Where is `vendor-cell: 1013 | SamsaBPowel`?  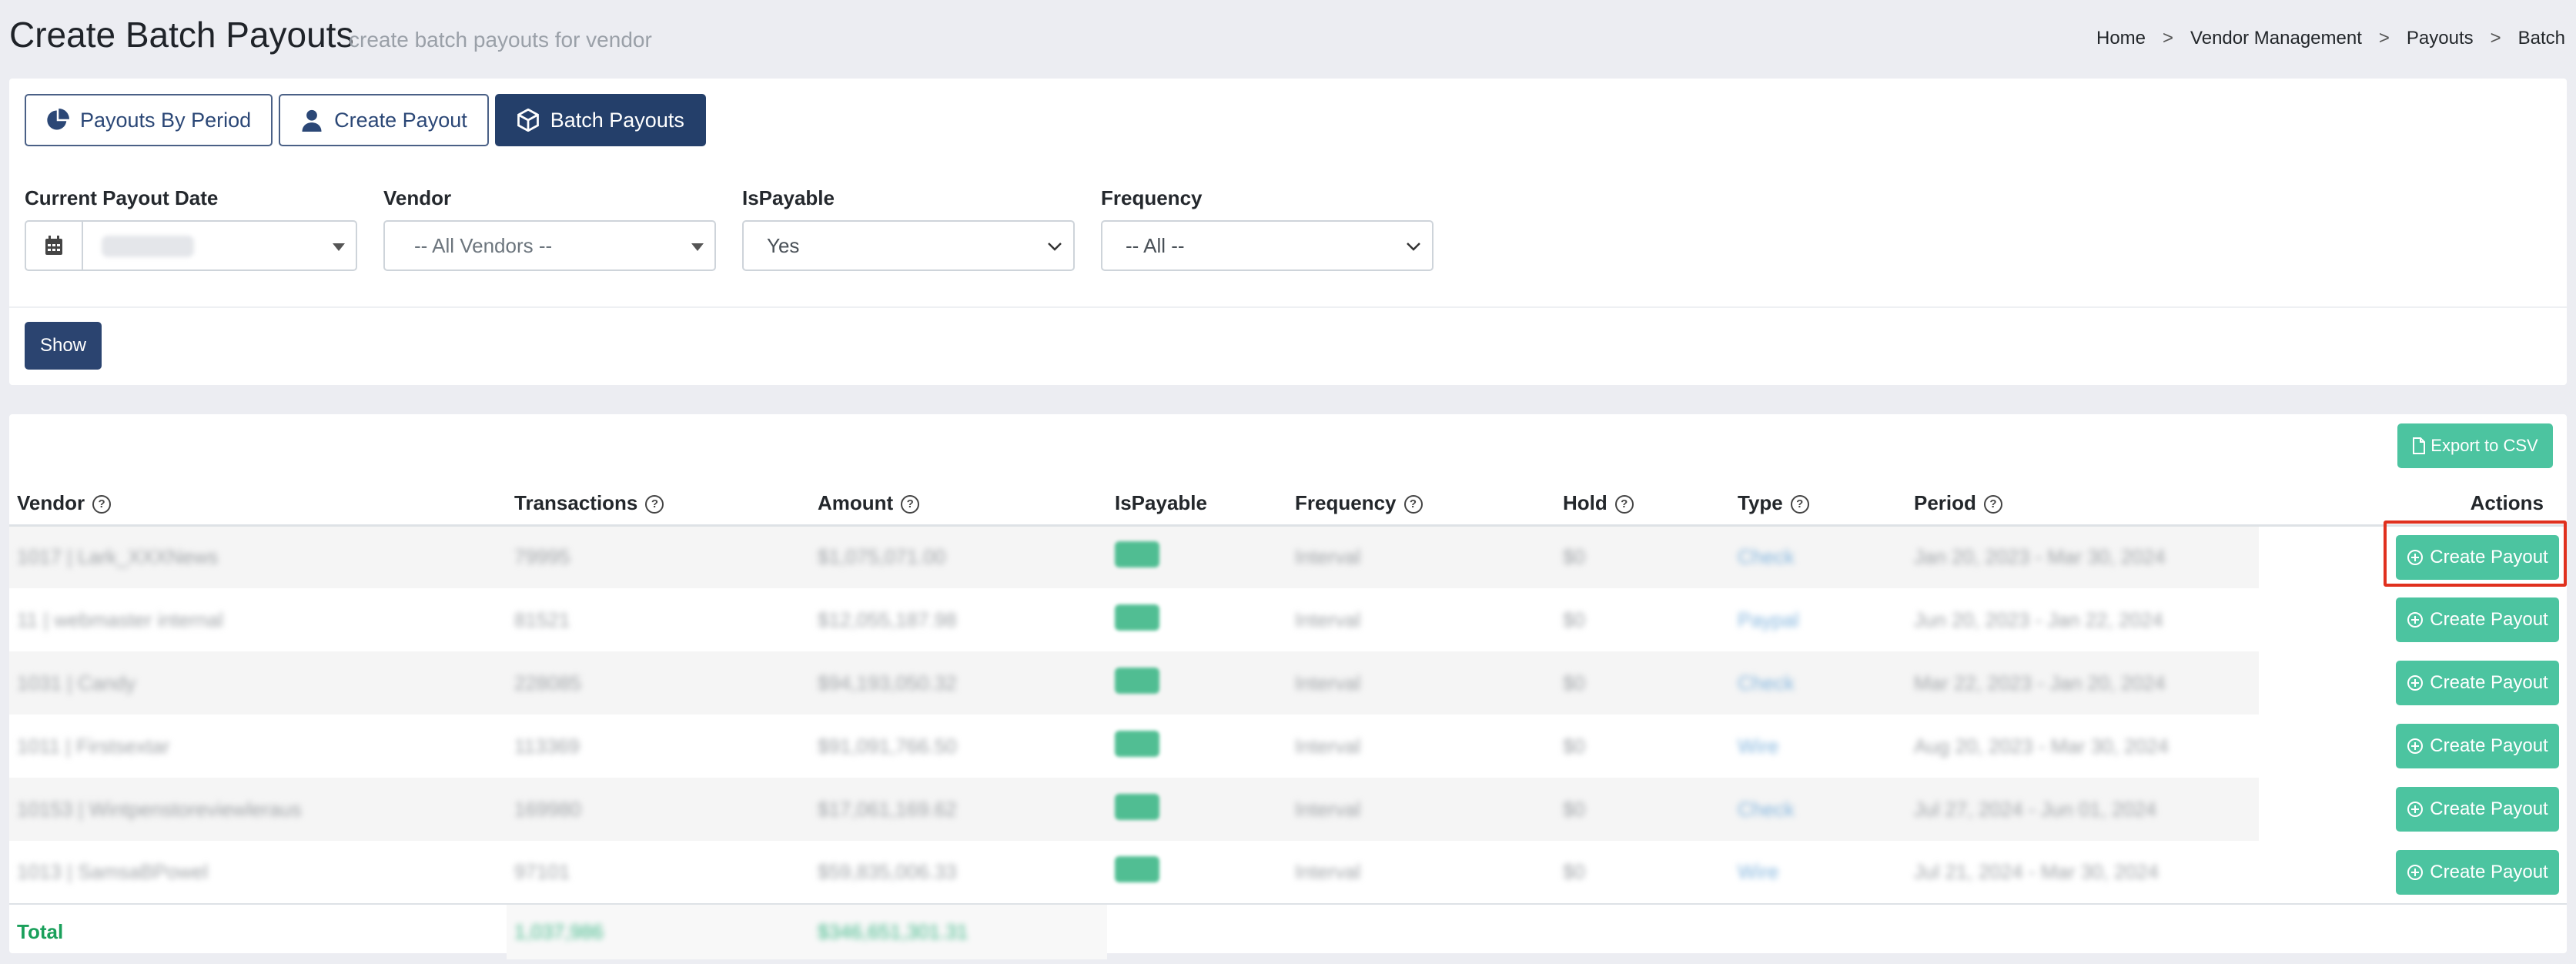 vendor-cell: 1013 | SamsaBPowel is located at coordinates (113, 872).